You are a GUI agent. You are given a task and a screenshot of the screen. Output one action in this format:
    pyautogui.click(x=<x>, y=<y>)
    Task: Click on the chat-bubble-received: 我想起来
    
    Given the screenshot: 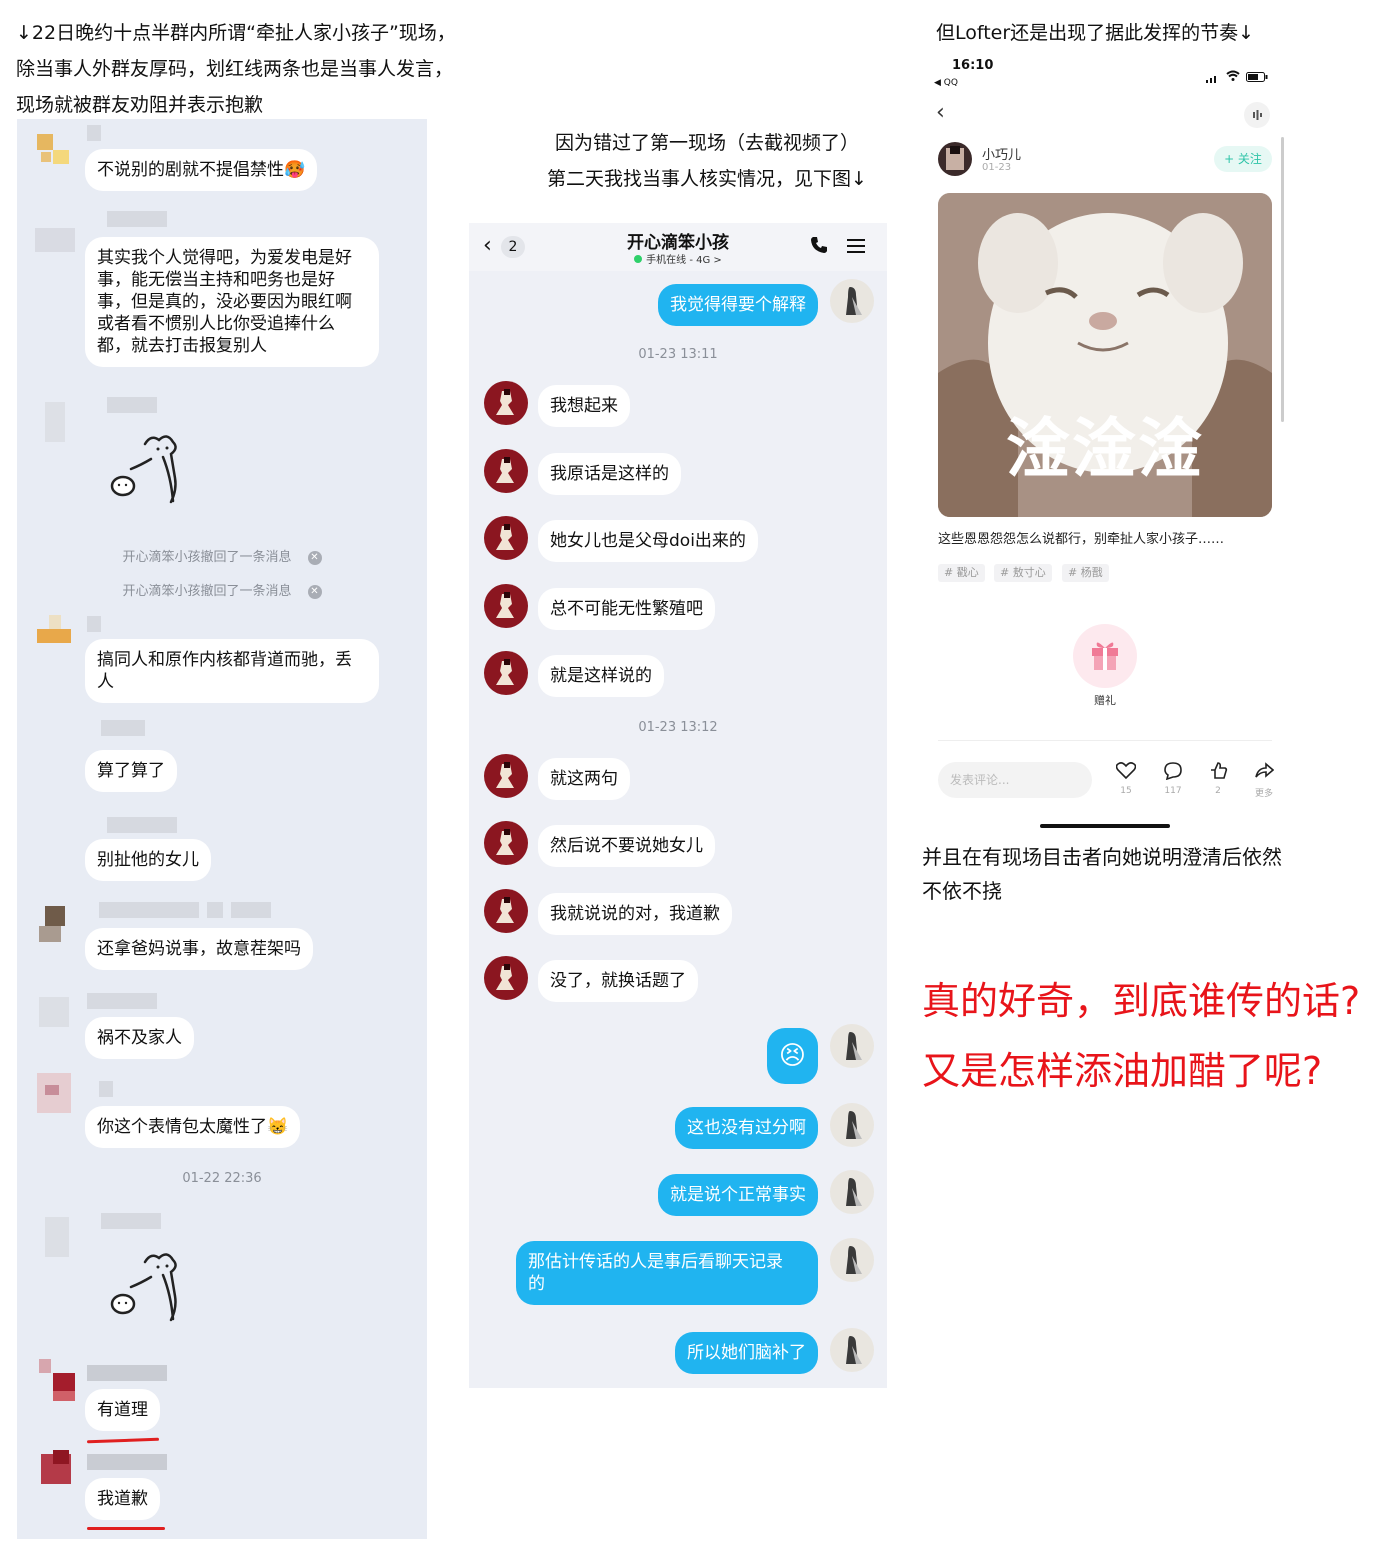 What is the action you would take?
    pyautogui.click(x=584, y=406)
    